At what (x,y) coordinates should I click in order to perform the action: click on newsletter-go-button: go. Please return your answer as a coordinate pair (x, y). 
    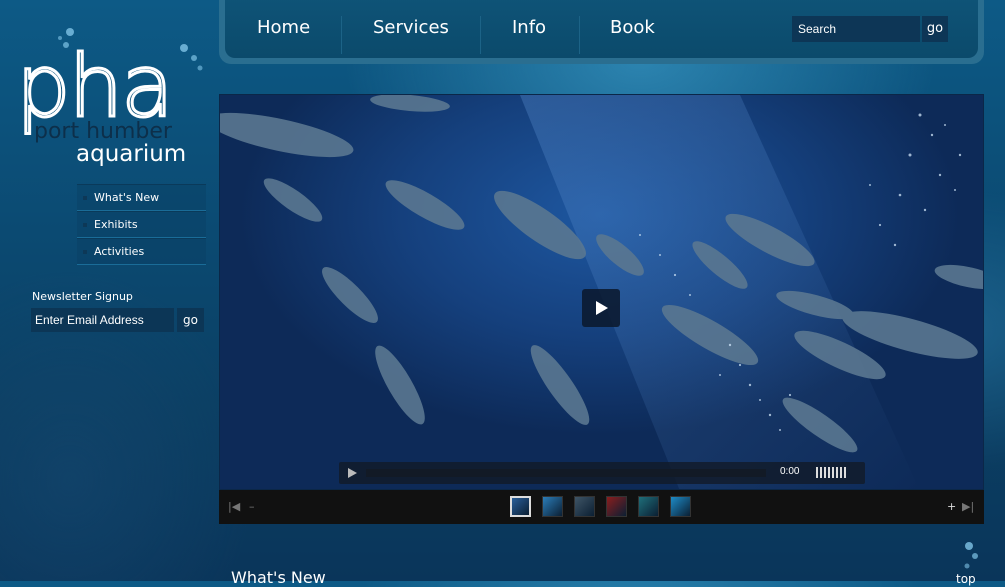
    Looking at the image, I should click on (190, 320).